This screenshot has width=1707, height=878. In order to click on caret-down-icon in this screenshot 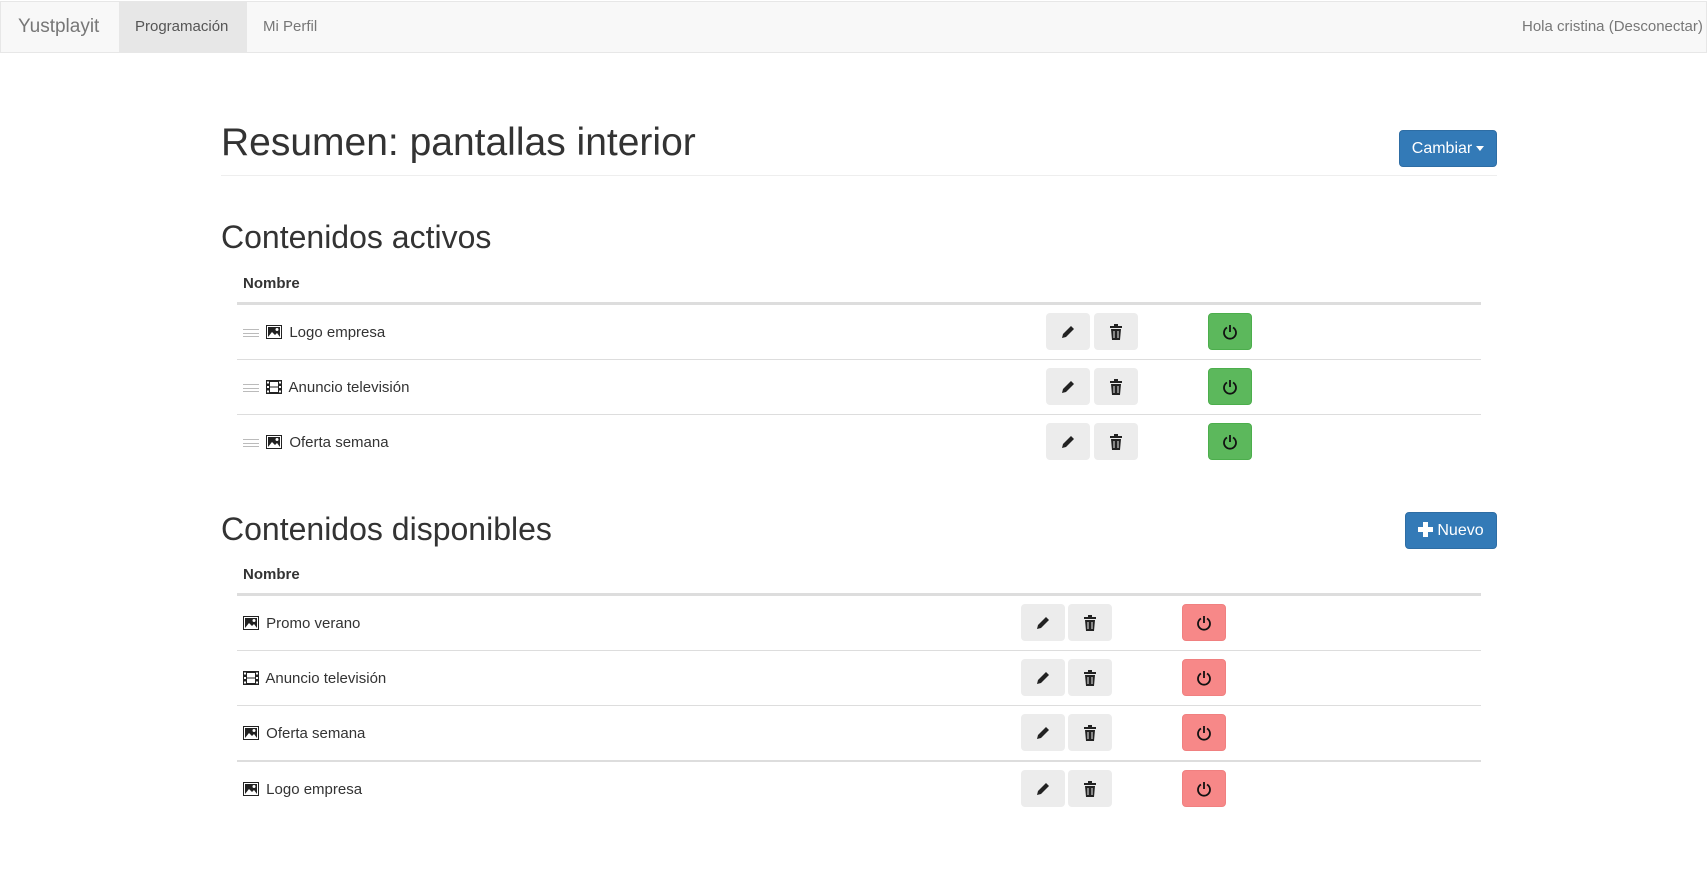, I will do `click(1480, 149)`.